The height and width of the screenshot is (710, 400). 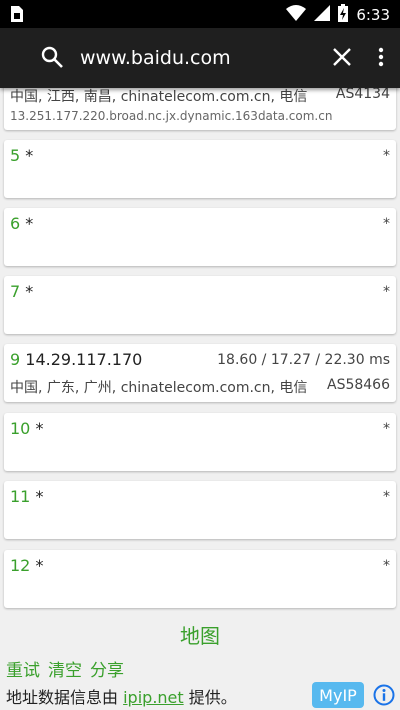 I want to click on provider-note: 地址数据信息由 ipip.net 提供。, so click(x=121, y=696).